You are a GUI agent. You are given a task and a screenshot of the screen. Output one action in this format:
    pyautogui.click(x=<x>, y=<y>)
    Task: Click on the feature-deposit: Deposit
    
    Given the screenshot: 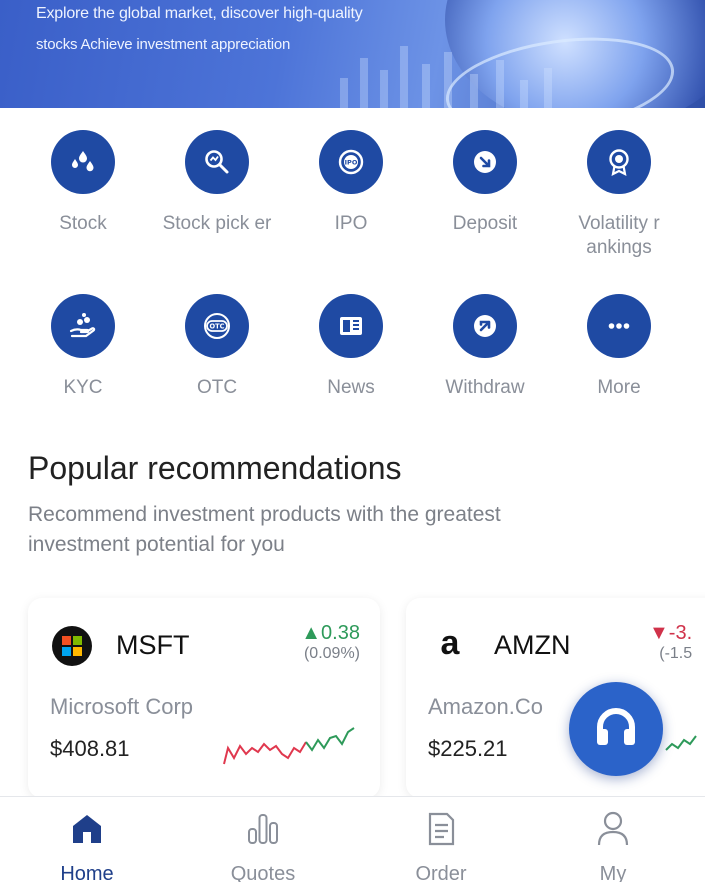 What is the action you would take?
    pyautogui.click(x=485, y=183)
    